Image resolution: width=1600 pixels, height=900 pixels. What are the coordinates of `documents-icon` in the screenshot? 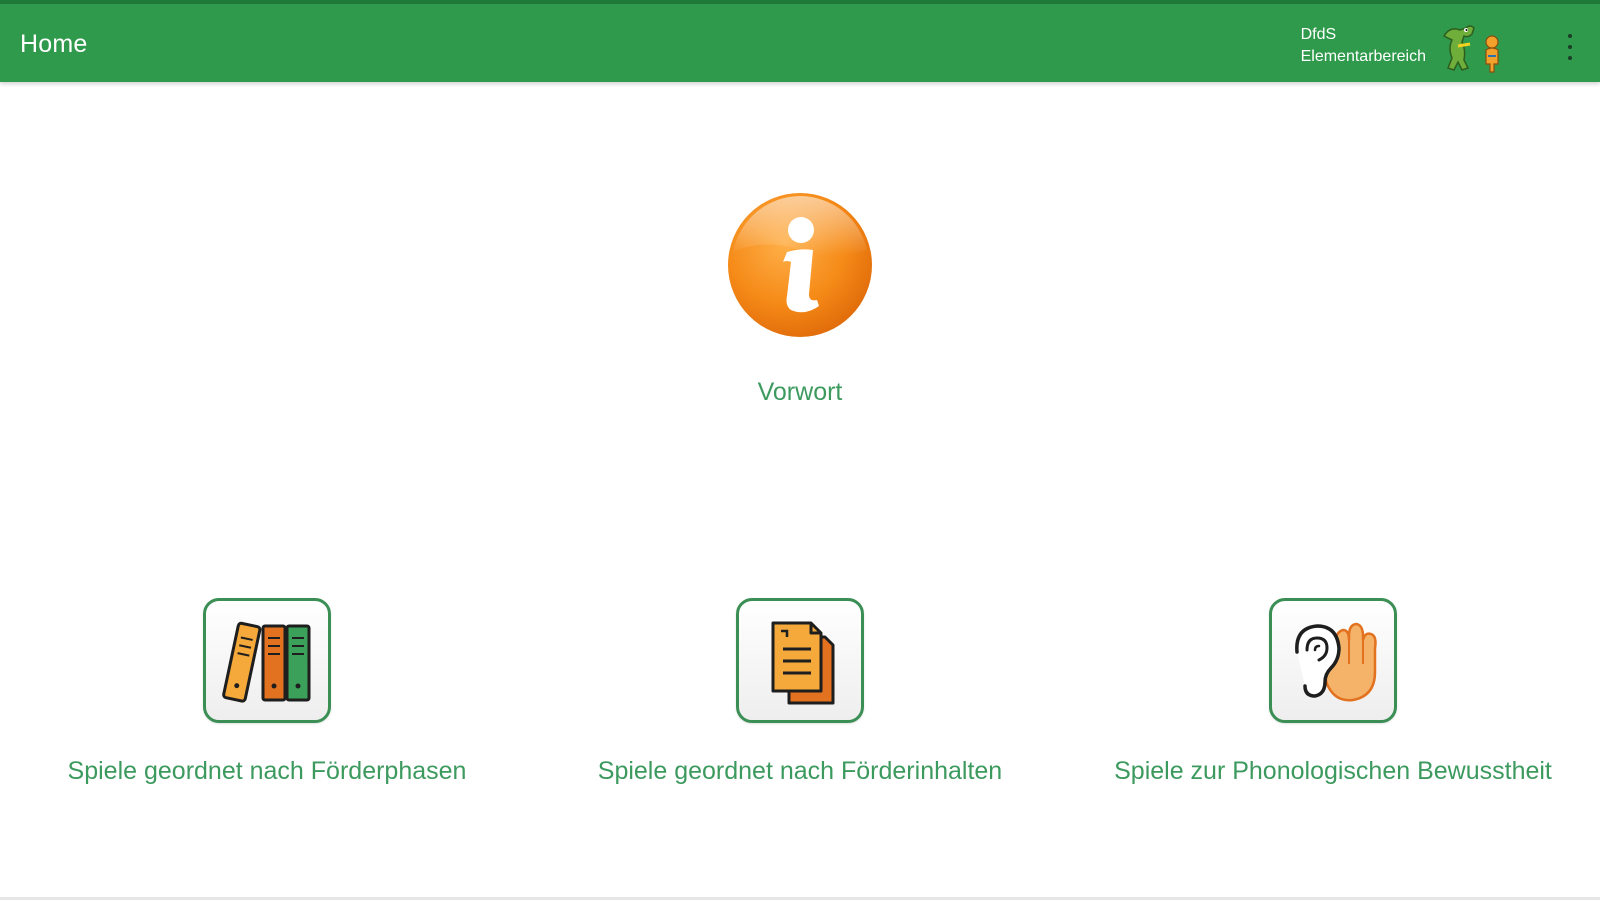 It's located at (803, 662).